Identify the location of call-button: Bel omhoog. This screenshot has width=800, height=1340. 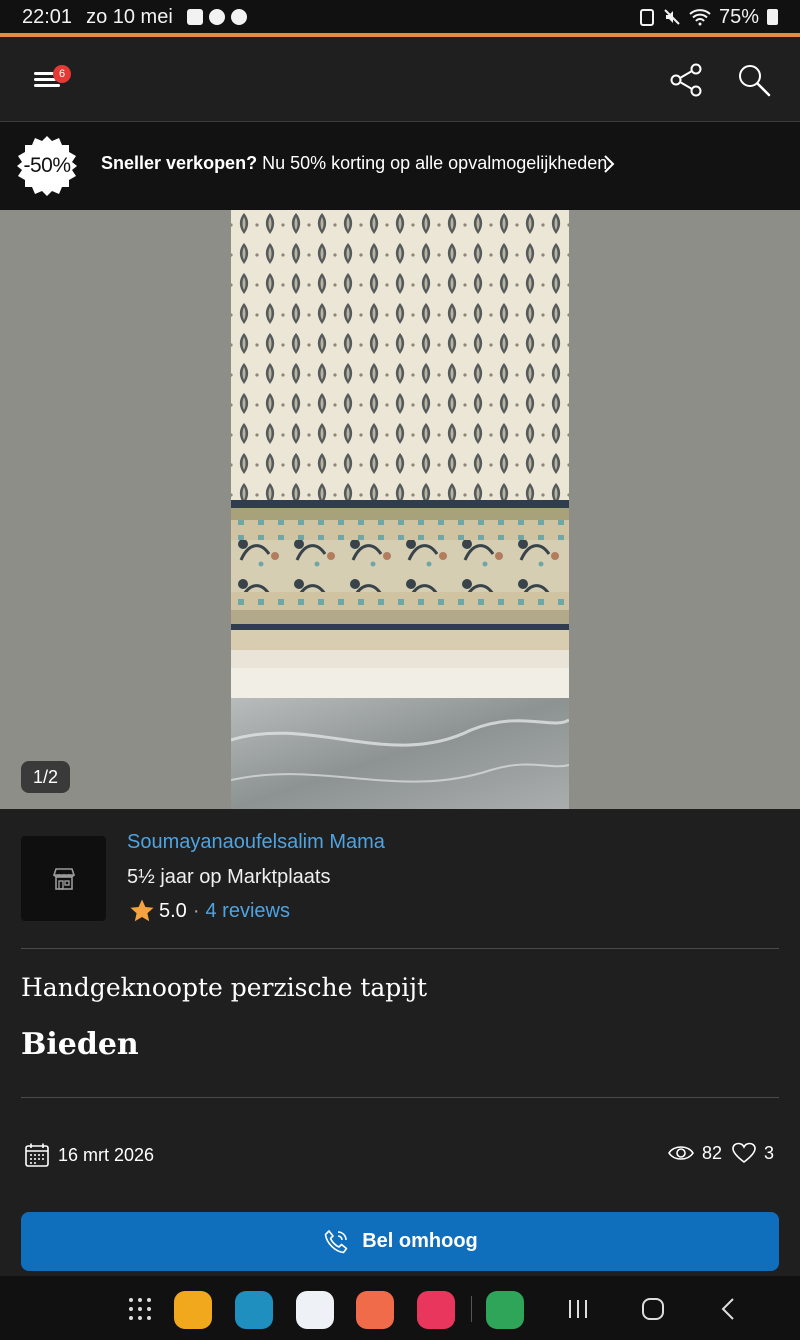
(400, 1241).